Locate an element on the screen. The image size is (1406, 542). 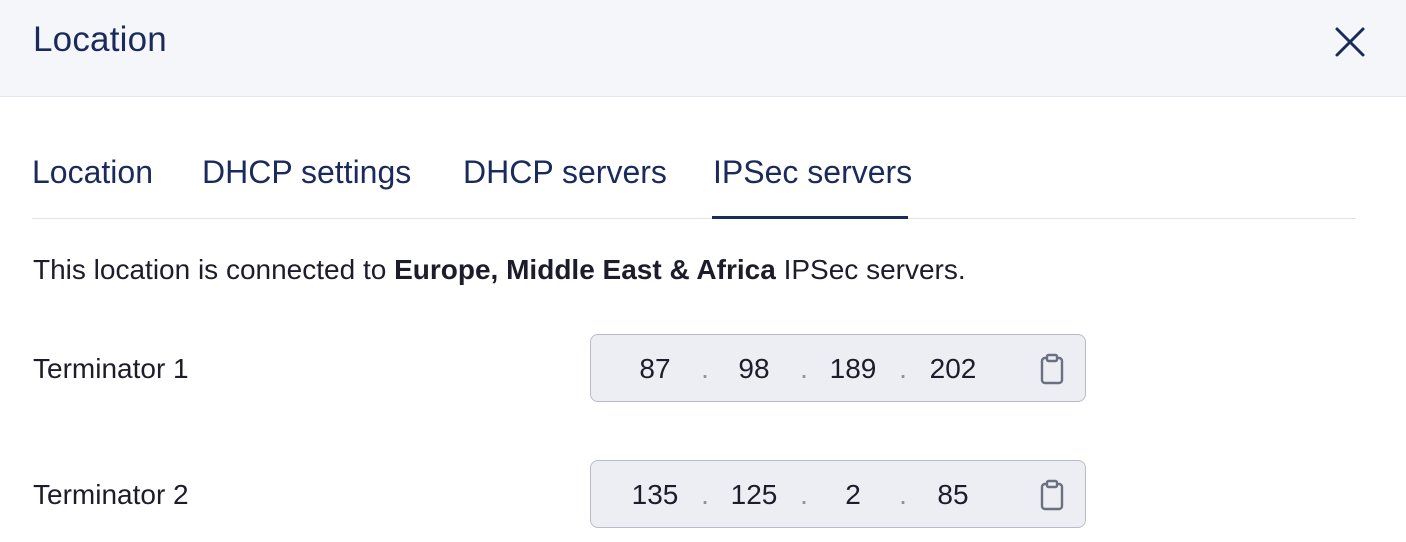
modal-title: Location is located at coordinates (100, 39).